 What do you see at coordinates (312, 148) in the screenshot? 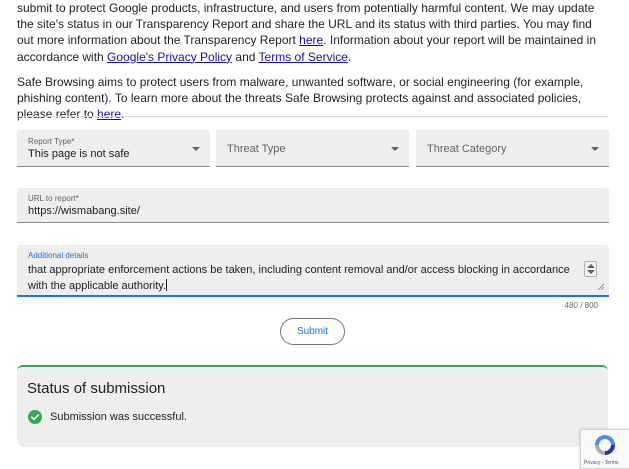
I see `threat-type-select: Threat Type` at bounding box center [312, 148].